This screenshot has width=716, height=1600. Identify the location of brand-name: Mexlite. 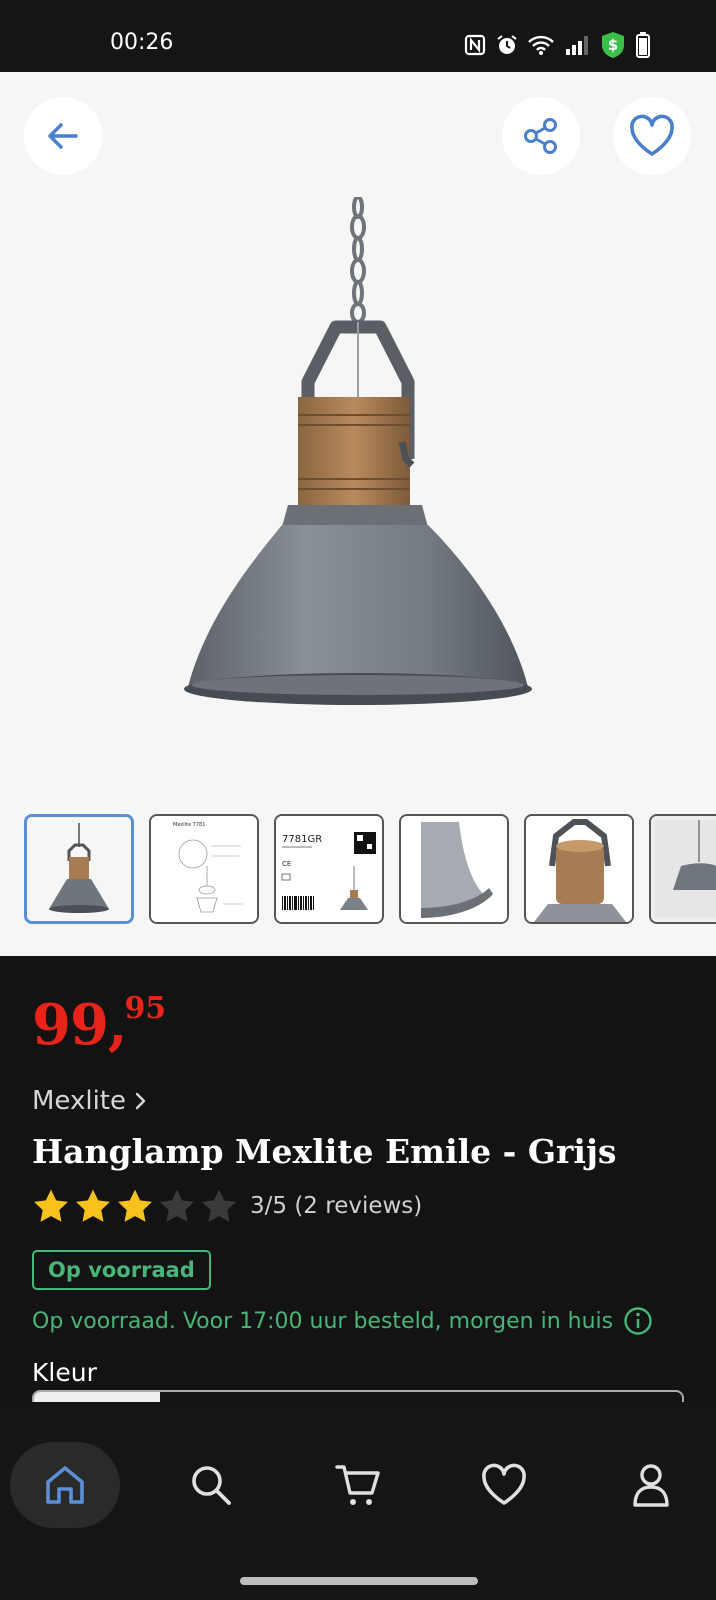
(79, 1101).